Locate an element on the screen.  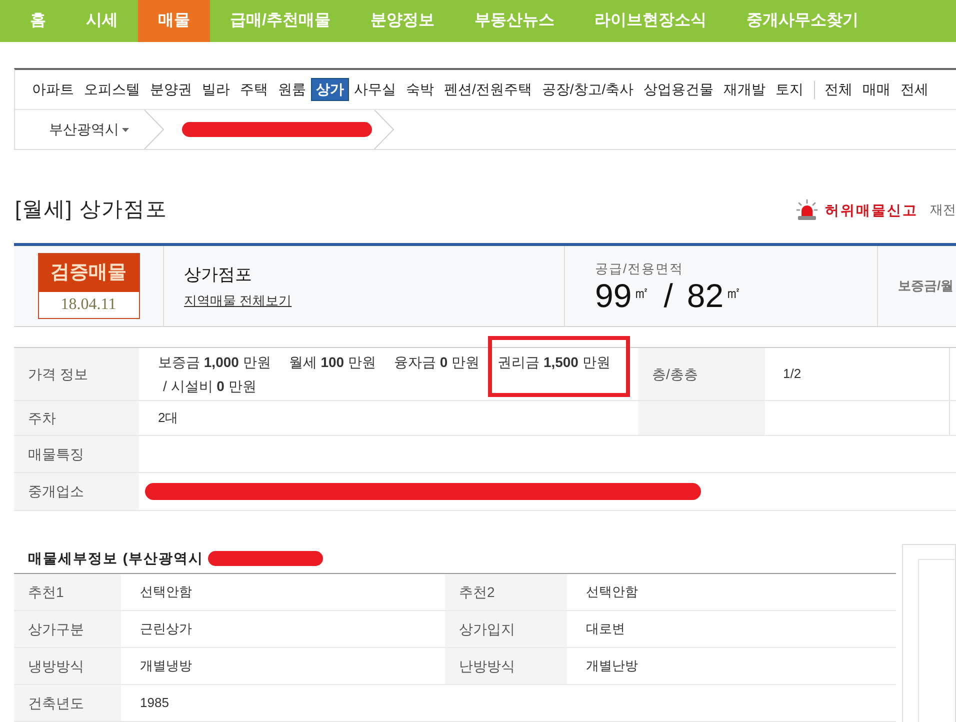
report-link: 허위매물신고 is located at coordinates (871, 210).